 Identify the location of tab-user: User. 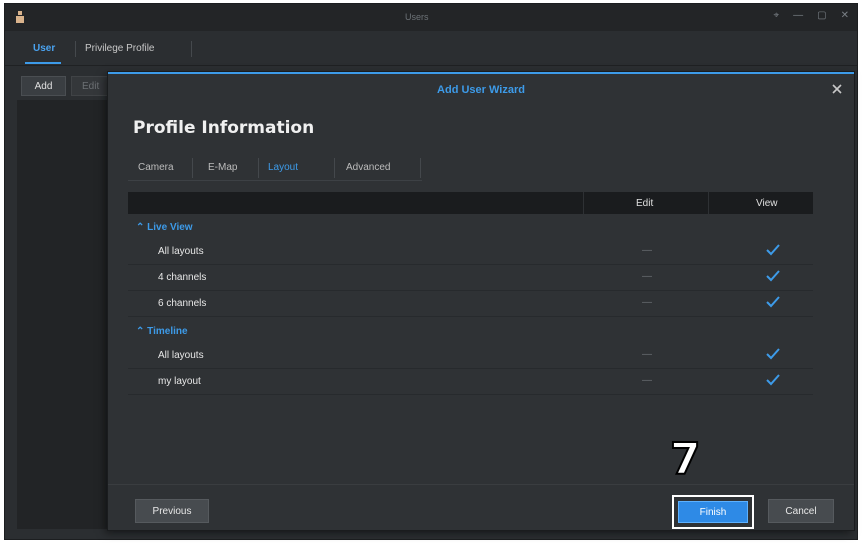
(44, 48).